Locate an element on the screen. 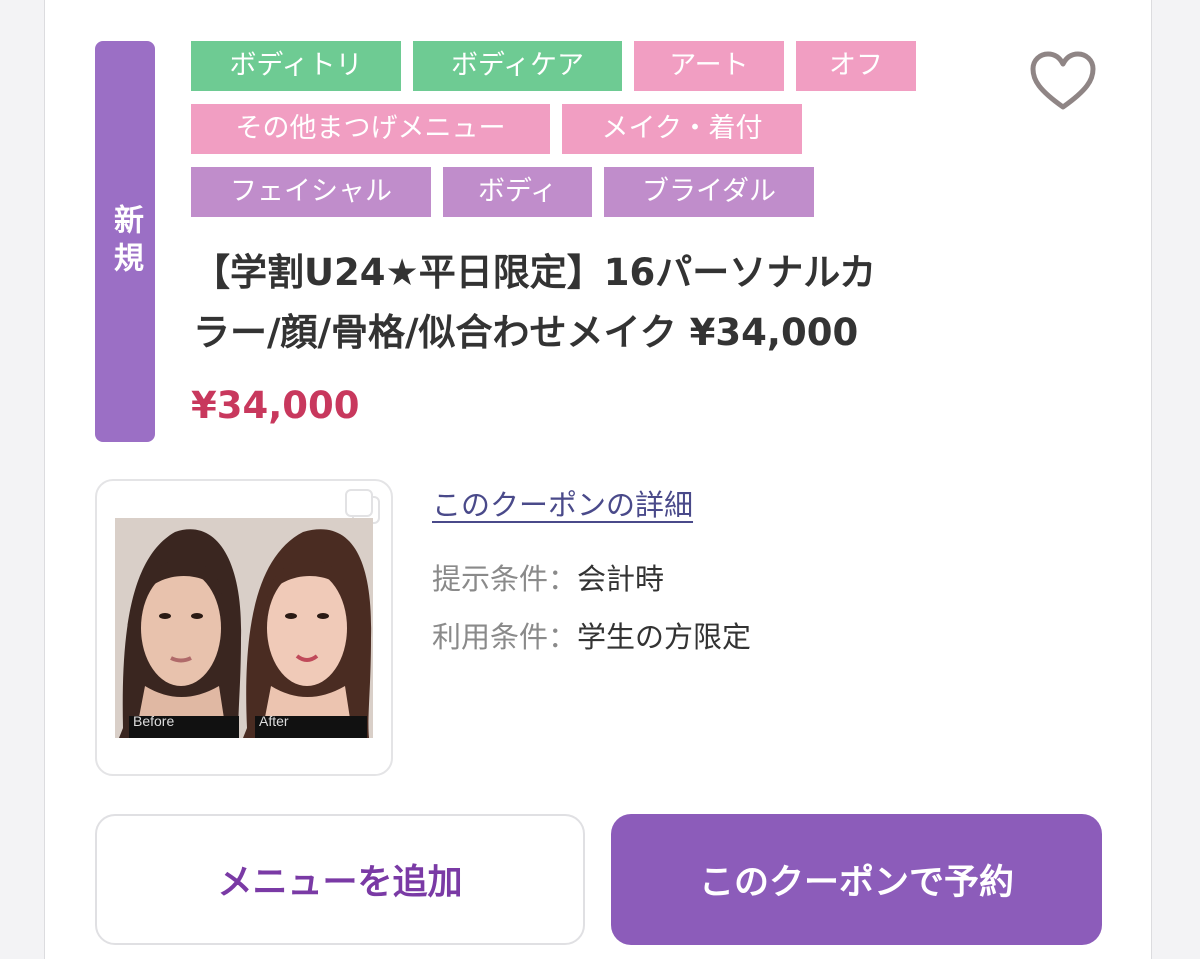 The image size is (1200, 959). add-menu-button-label: メニューを追加 is located at coordinates (340, 883).